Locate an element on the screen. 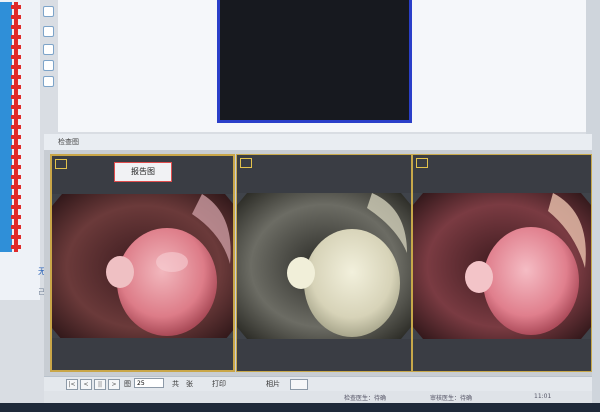  taskbar is located at coordinates (300, 407).